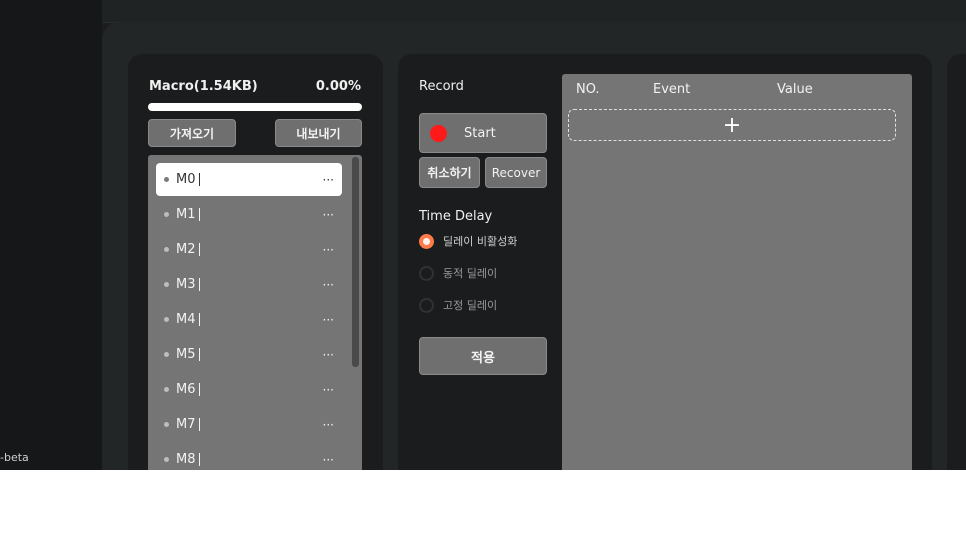 The image size is (966, 543). Describe the element at coordinates (186, 319) in the screenshot. I see `macro-item-label: M4` at that location.